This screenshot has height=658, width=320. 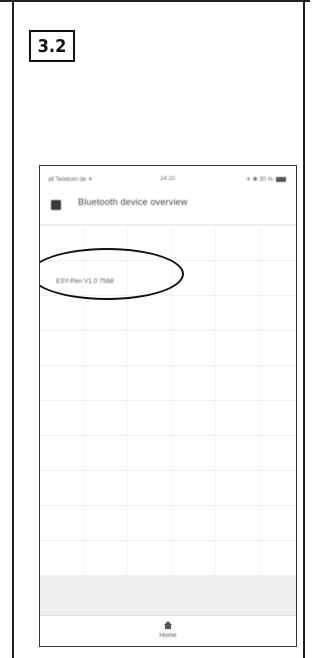 I want to click on status-carrier: all Telekom.de ✈, so click(x=70, y=180).